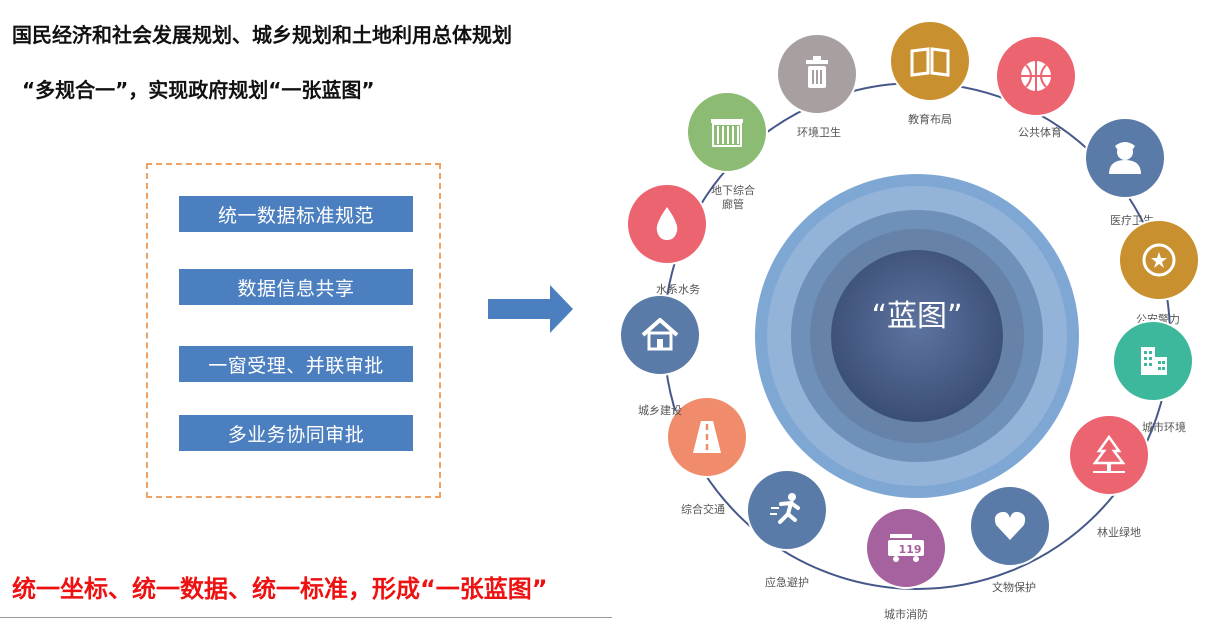 This screenshot has width=1225, height=633. I want to click on slogan: 统一坐标、统一数据、统一标准，形成“一张蓝图”, so click(280, 589).